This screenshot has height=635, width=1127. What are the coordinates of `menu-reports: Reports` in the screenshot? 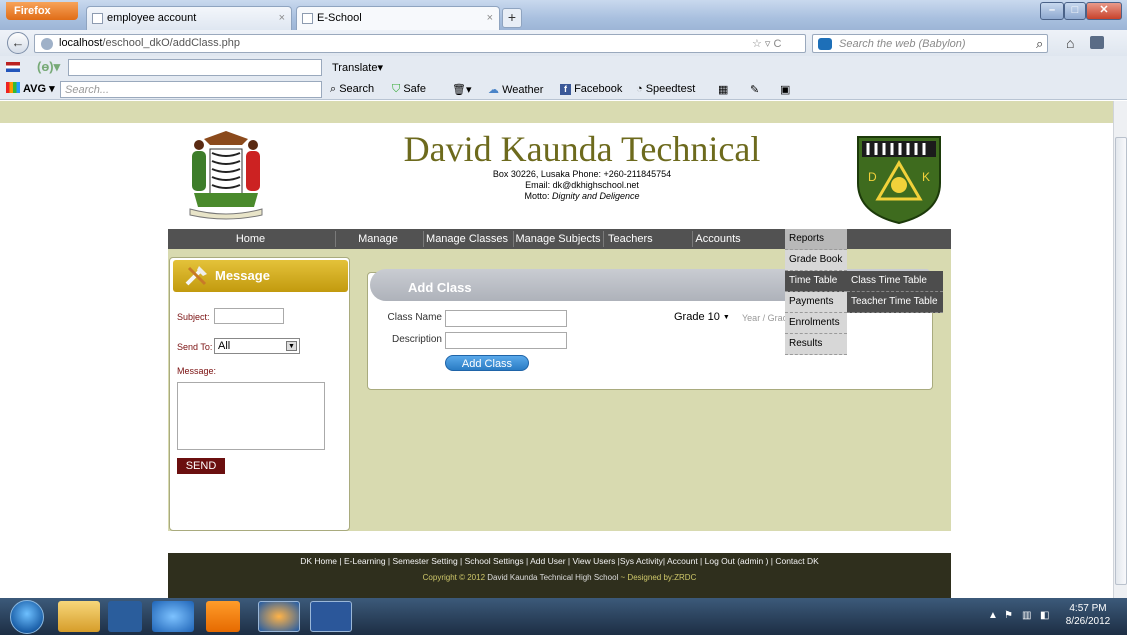 It's located at (816, 239).